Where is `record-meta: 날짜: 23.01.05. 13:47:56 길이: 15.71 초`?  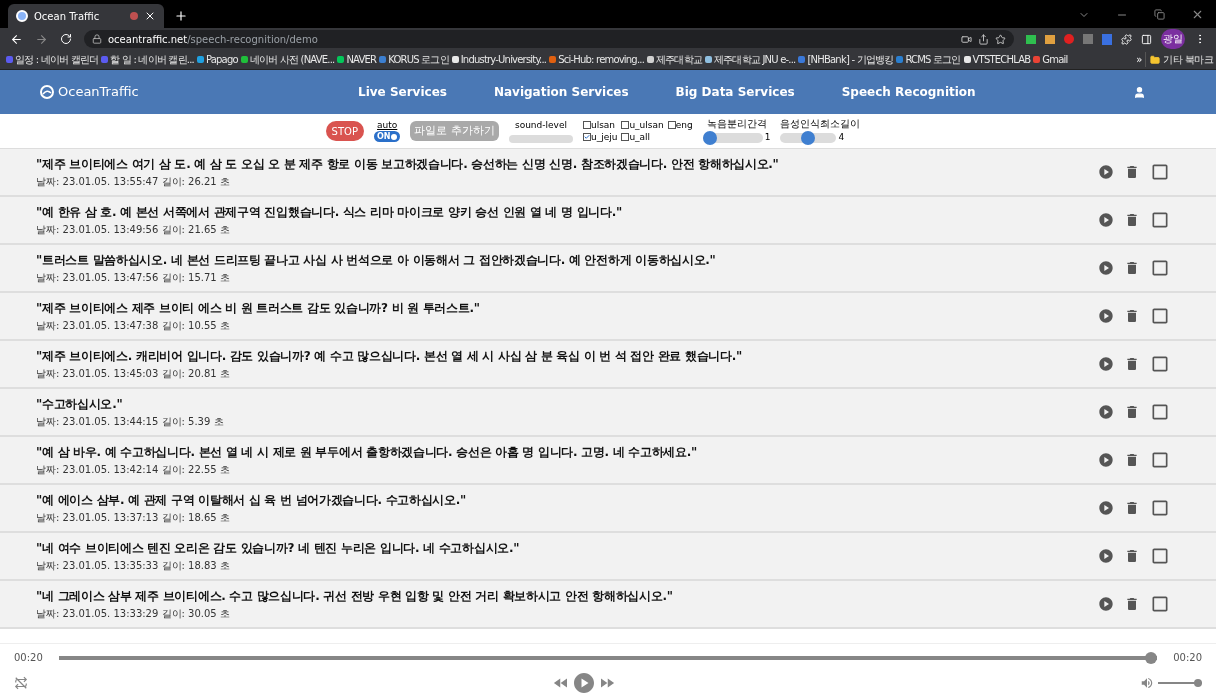 record-meta: 날짜: 23.01.05. 13:47:56 길이: 15.71 초 is located at coordinates (133, 278).